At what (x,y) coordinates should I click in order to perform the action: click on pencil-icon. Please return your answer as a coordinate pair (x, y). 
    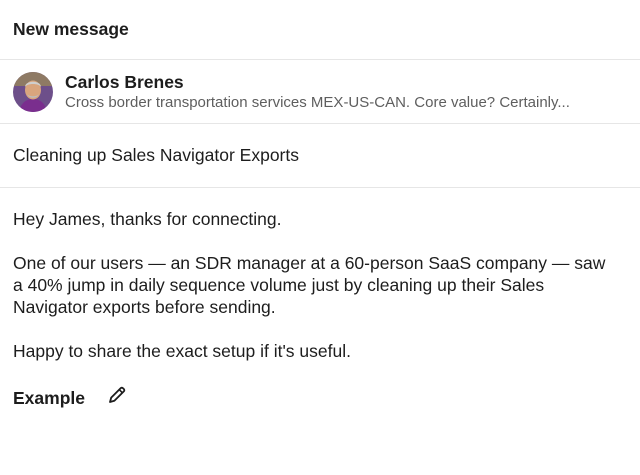
    Looking at the image, I should click on (117, 394).